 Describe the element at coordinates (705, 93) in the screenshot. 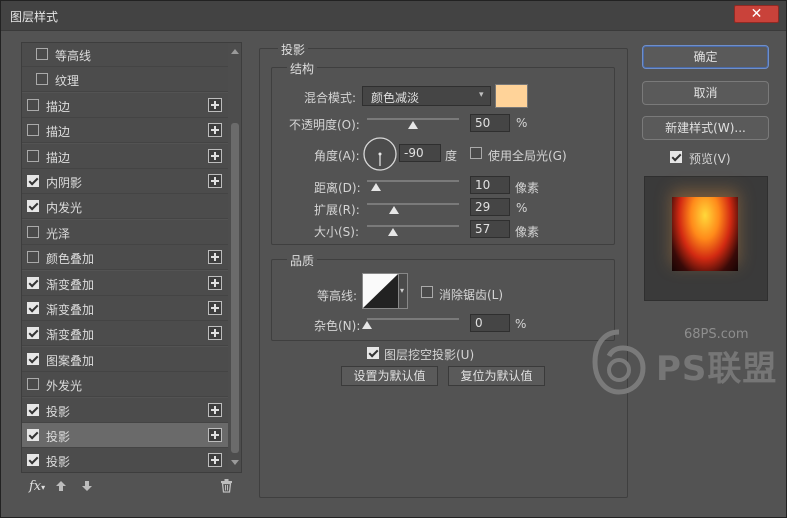

I see `cancel-button: 取消` at that location.